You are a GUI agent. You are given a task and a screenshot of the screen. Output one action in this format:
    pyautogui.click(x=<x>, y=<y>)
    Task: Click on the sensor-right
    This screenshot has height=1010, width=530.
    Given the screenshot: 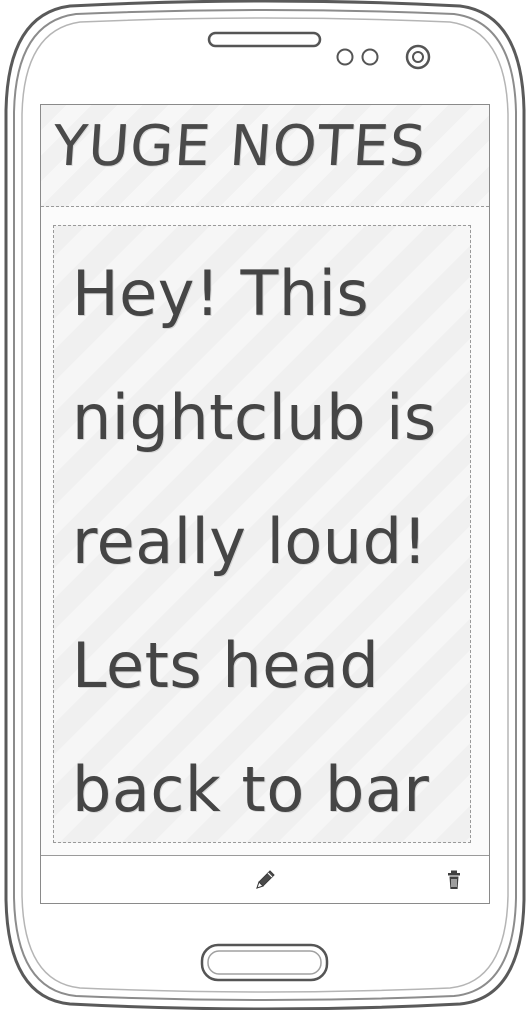 What is the action you would take?
    pyautogui.click(x=370, y=57)
    